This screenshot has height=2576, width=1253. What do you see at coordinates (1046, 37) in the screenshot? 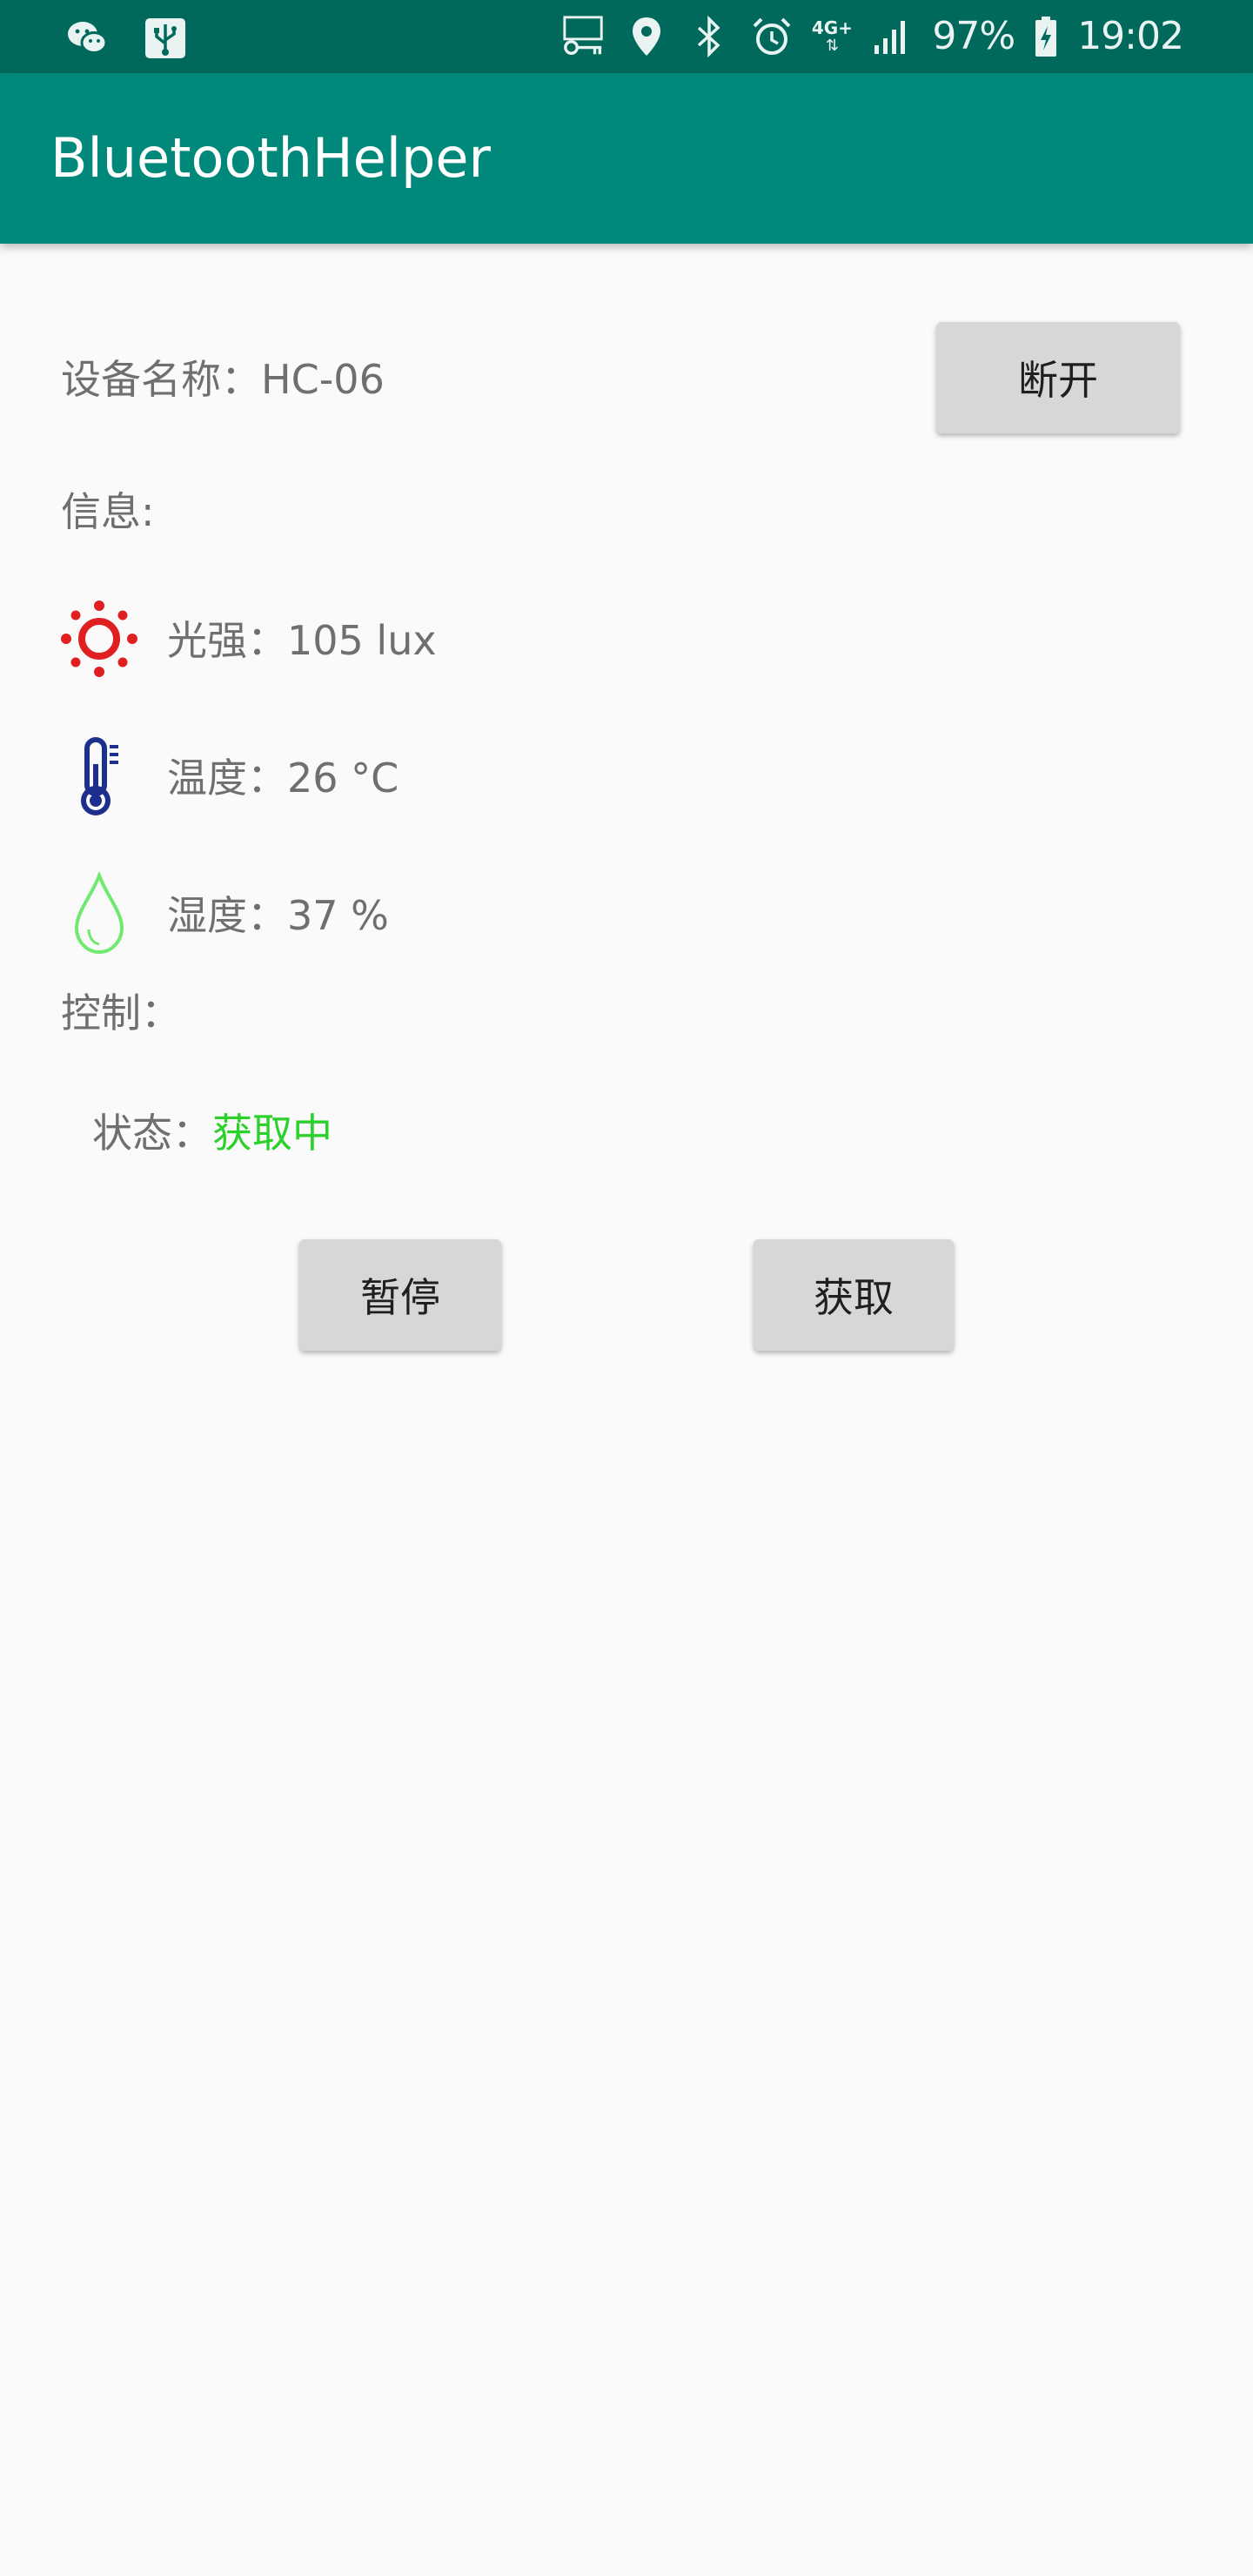
I see `battery-charging-icon` at bounding box center [1046, 37].